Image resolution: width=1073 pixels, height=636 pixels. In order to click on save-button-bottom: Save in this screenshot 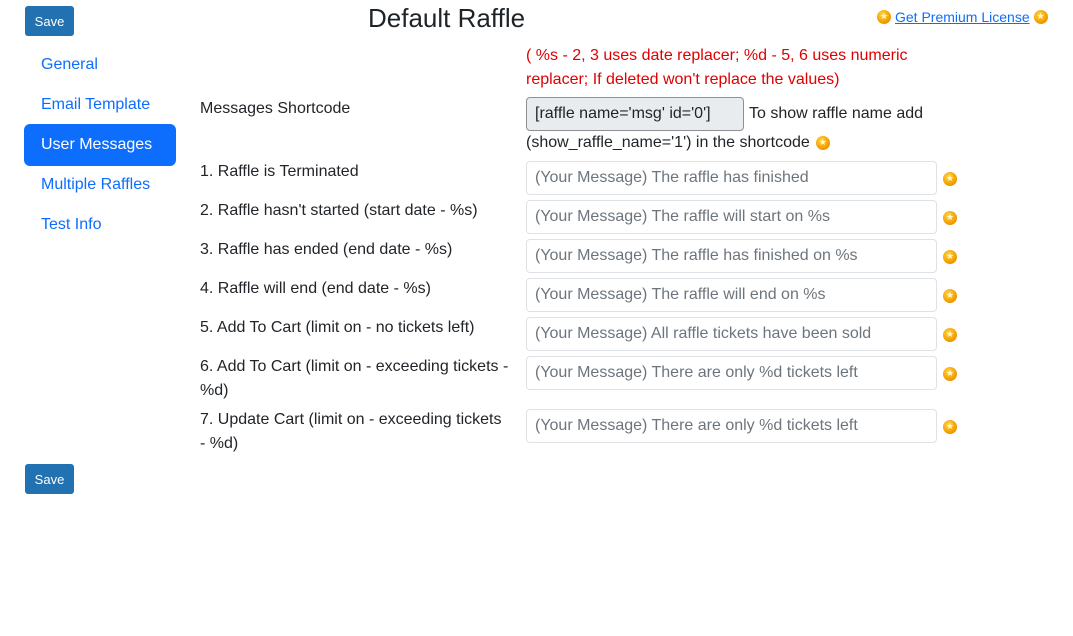, I will do `click(49, 479)`.